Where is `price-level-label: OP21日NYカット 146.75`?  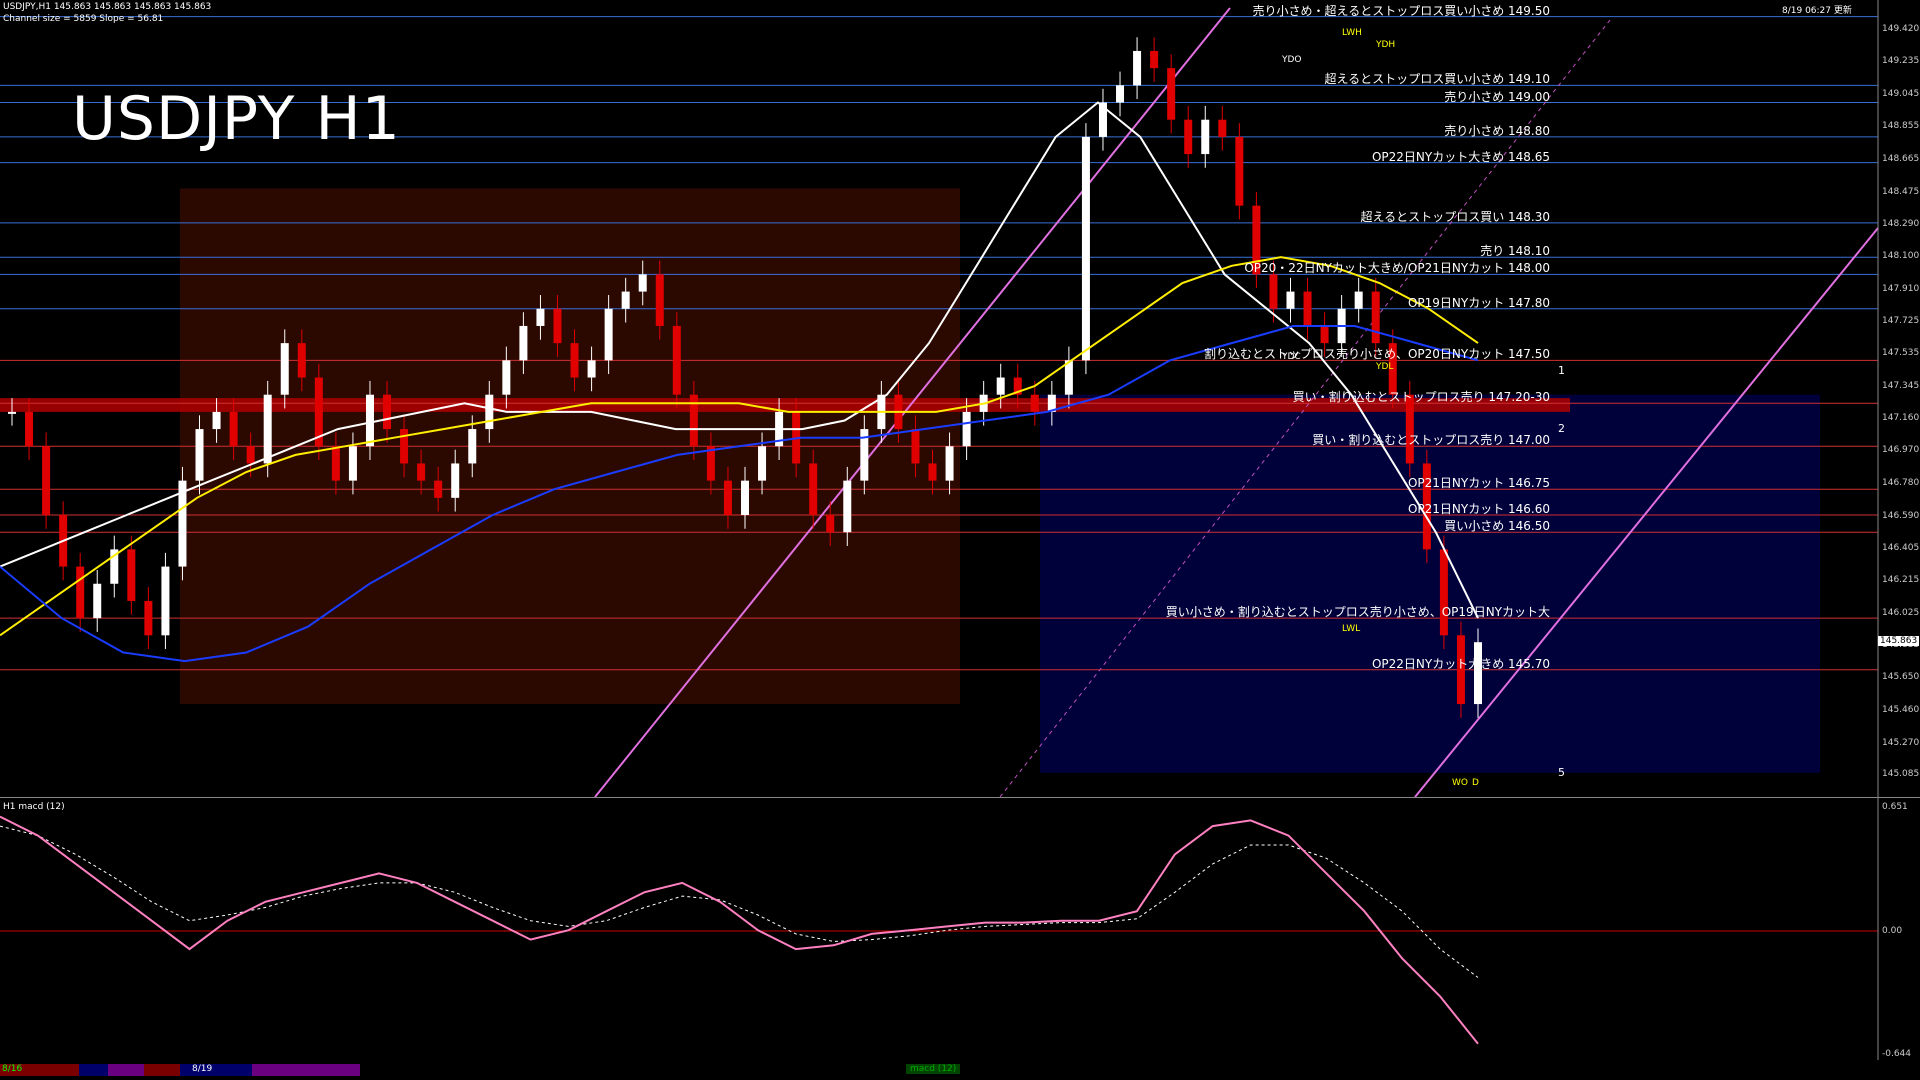 price-level-label: OP21日NYカット 146.75 is located at coordinates (1478, 483).